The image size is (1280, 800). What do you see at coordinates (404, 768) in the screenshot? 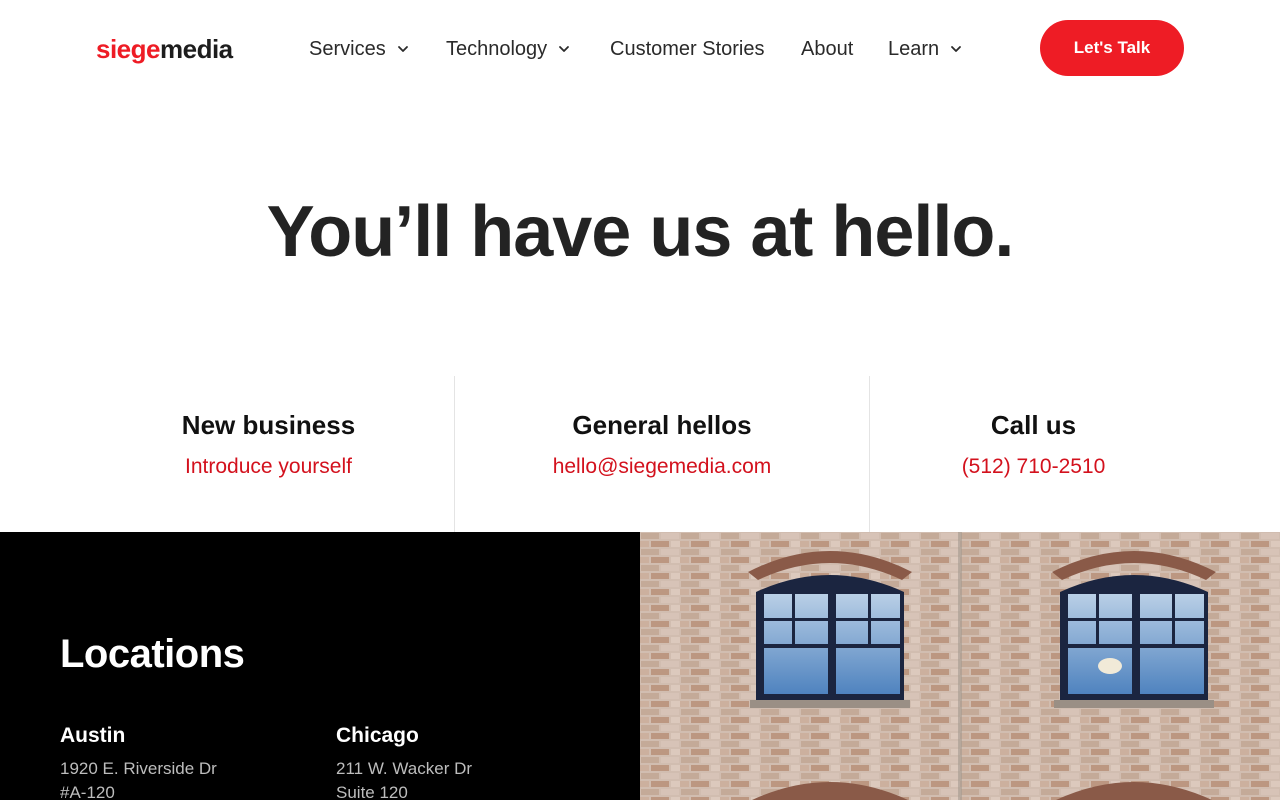
I see `address-line: 211 W. Wacker Dr` at bounding box center [404, 768].